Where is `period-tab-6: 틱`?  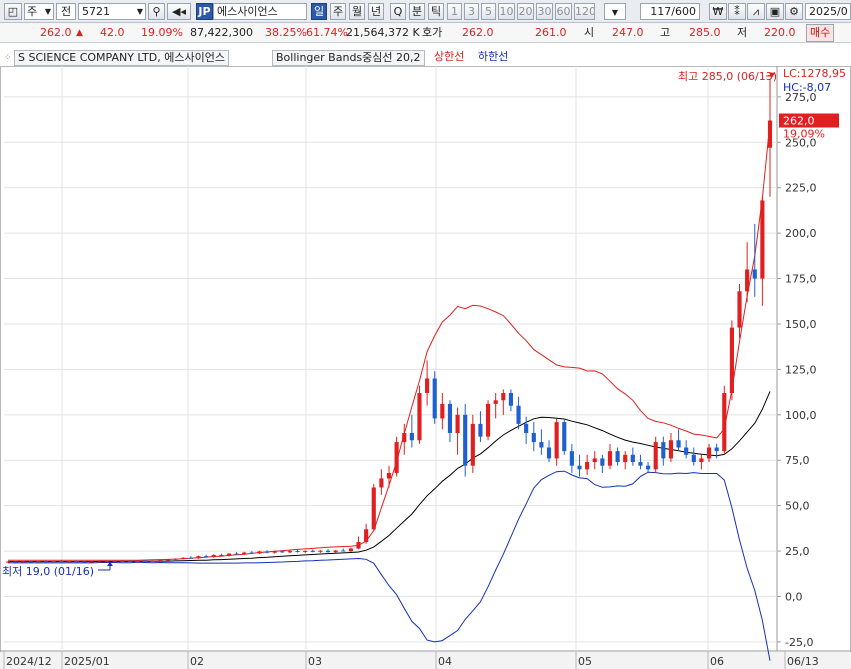
period-tab-6: 틱 is located at coordinates (436, 11).